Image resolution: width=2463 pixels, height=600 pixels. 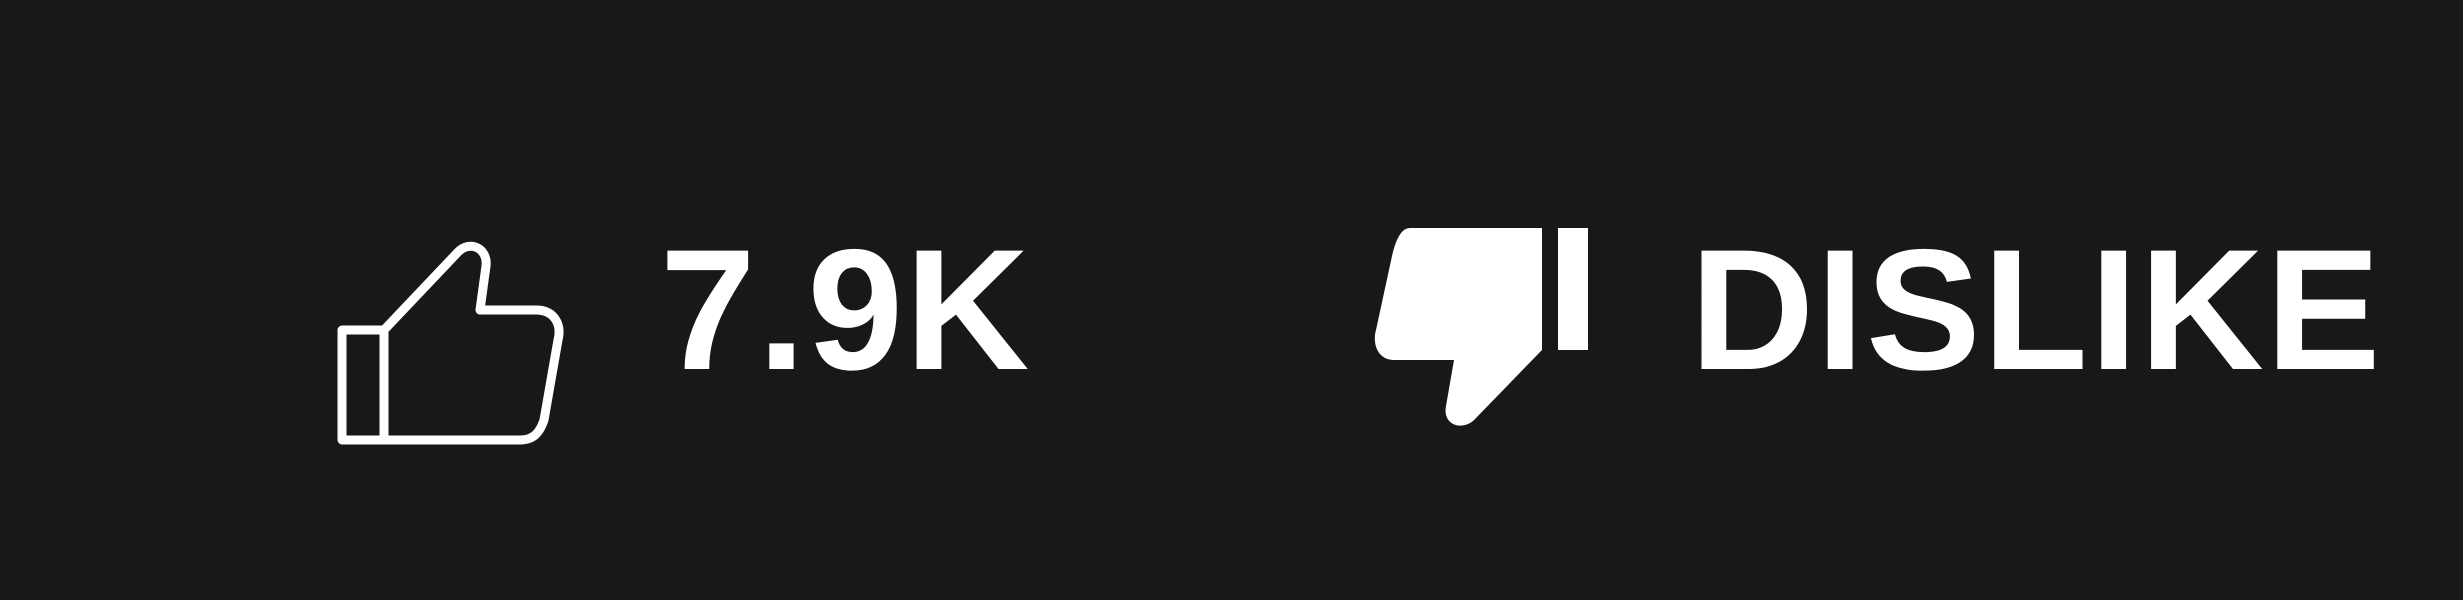 I want to click on dislike-label: DISLIKE, so click(x=2036, y=310).